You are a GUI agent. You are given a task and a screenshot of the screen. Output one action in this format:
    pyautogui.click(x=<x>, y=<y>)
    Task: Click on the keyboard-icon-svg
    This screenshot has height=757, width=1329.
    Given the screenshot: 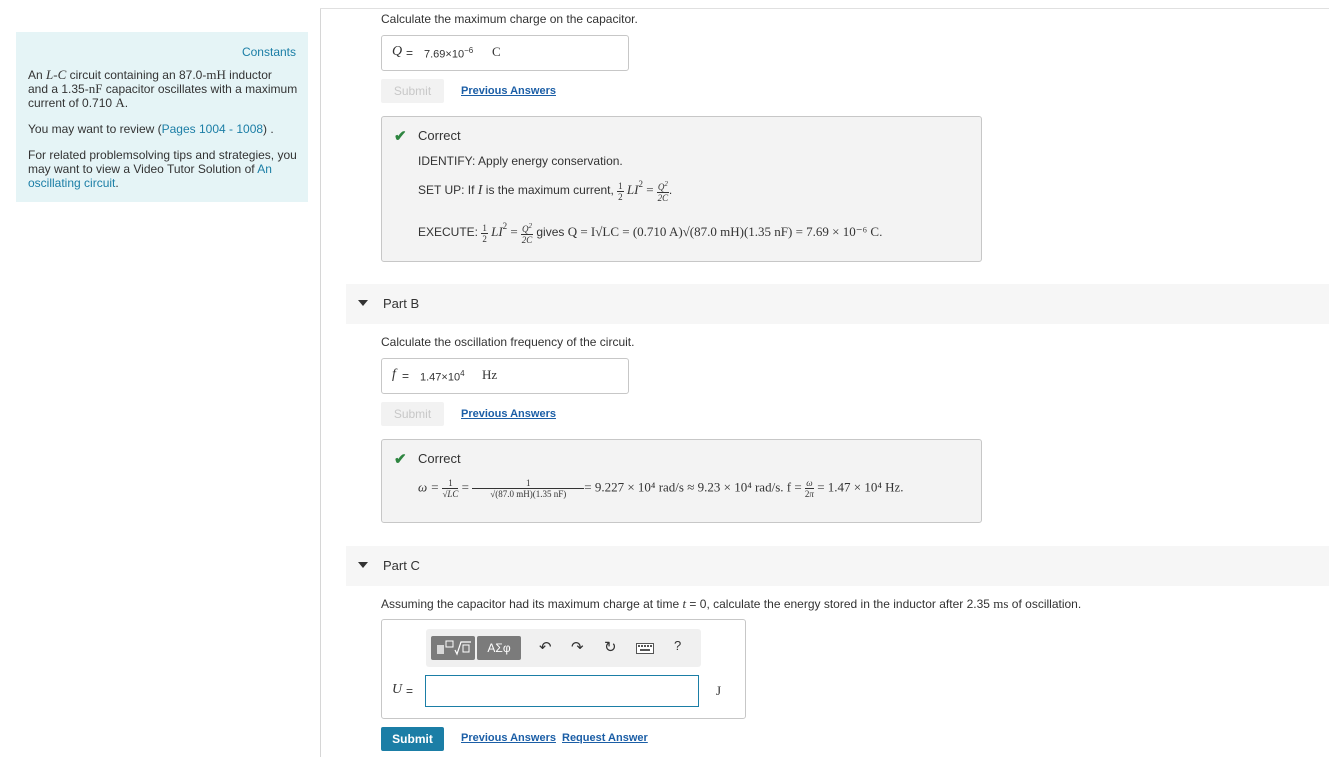 What is the action you would take?
    pyautogui.click(x=645, y=648)
    